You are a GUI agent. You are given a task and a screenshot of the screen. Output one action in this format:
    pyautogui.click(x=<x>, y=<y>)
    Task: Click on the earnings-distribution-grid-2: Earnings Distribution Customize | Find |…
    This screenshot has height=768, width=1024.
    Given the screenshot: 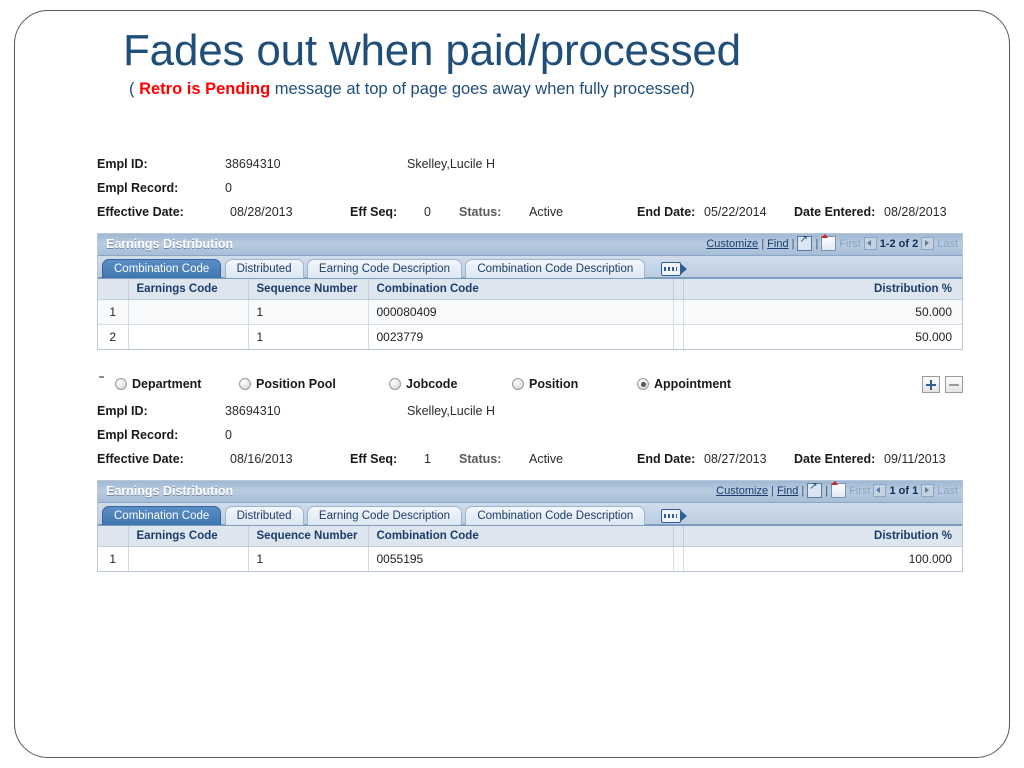 What is the action you would take?
    pyautogui.click(x=530, y=526)
    